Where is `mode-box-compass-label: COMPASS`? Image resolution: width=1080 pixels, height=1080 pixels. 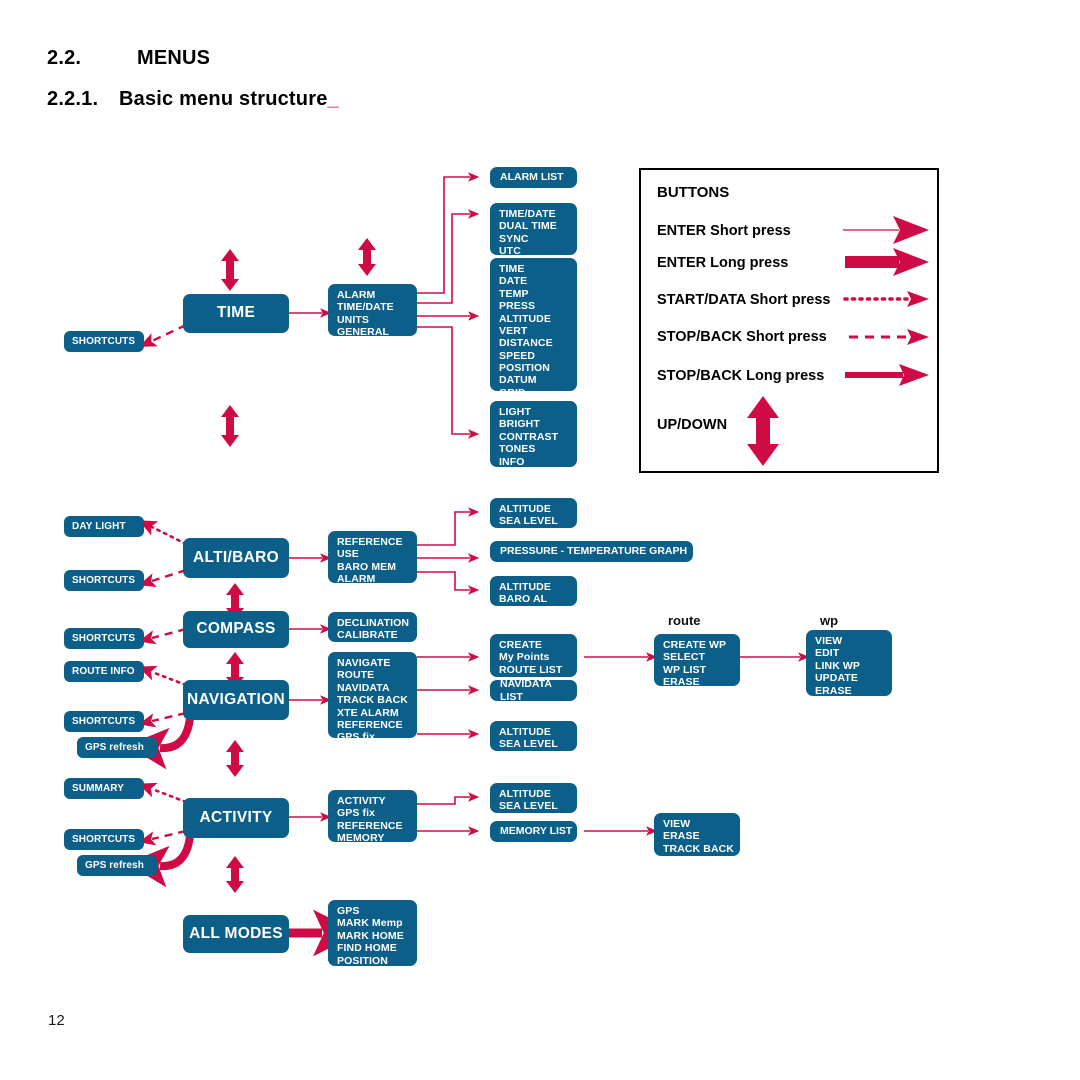
mode-box-compass-label: COMPASS is located at coordinates (236, 629).